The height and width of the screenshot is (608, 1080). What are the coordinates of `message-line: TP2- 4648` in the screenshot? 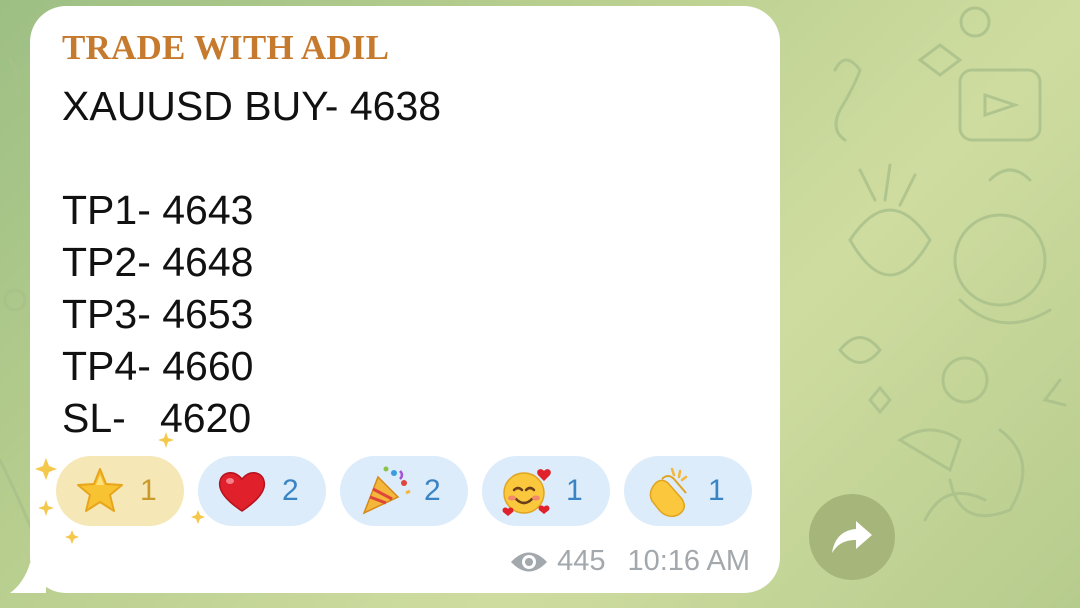 It's located at (158, 262).